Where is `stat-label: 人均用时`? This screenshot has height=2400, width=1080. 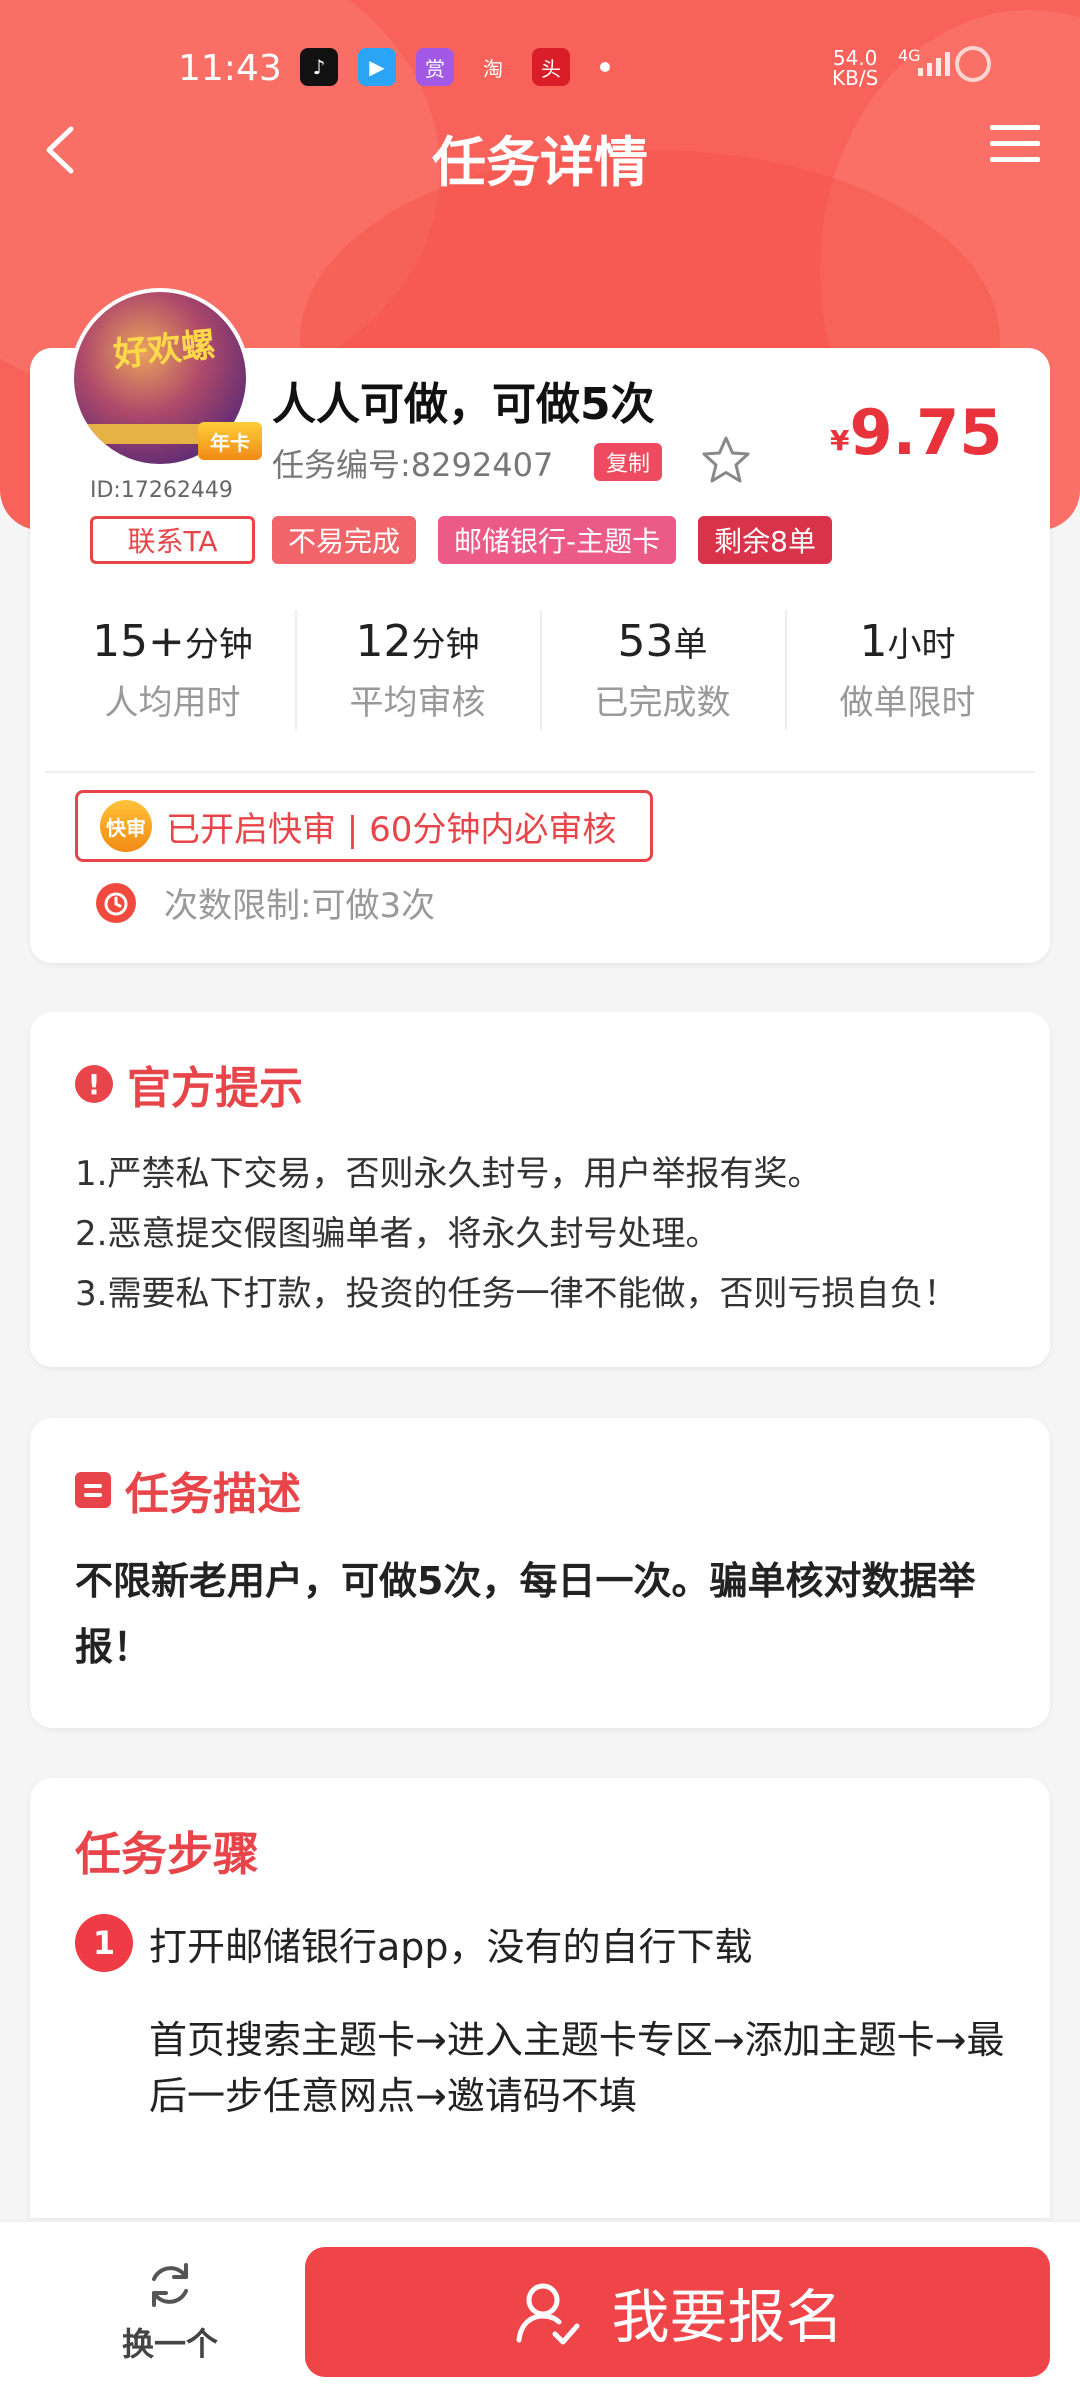 stat-label: 人均用时 is located at coordinates (172, 703).